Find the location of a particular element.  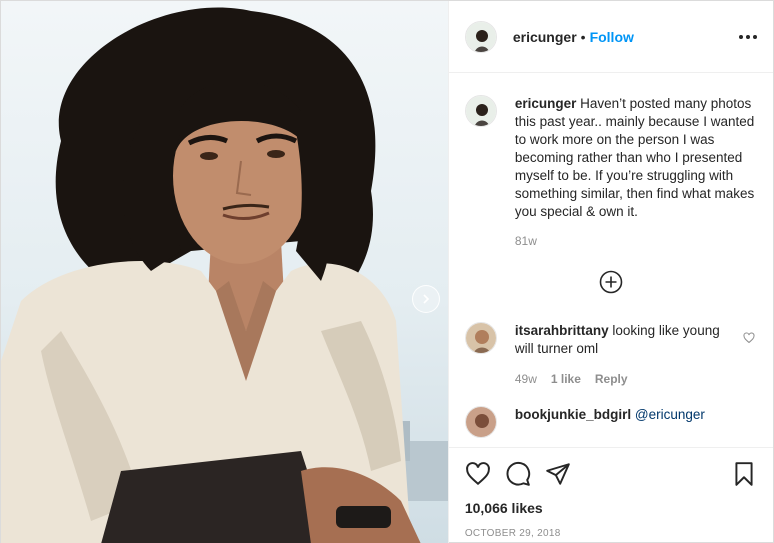

comment-text: bookjunkie_bdgirl @ericunger is located at coordinates (625, 422).